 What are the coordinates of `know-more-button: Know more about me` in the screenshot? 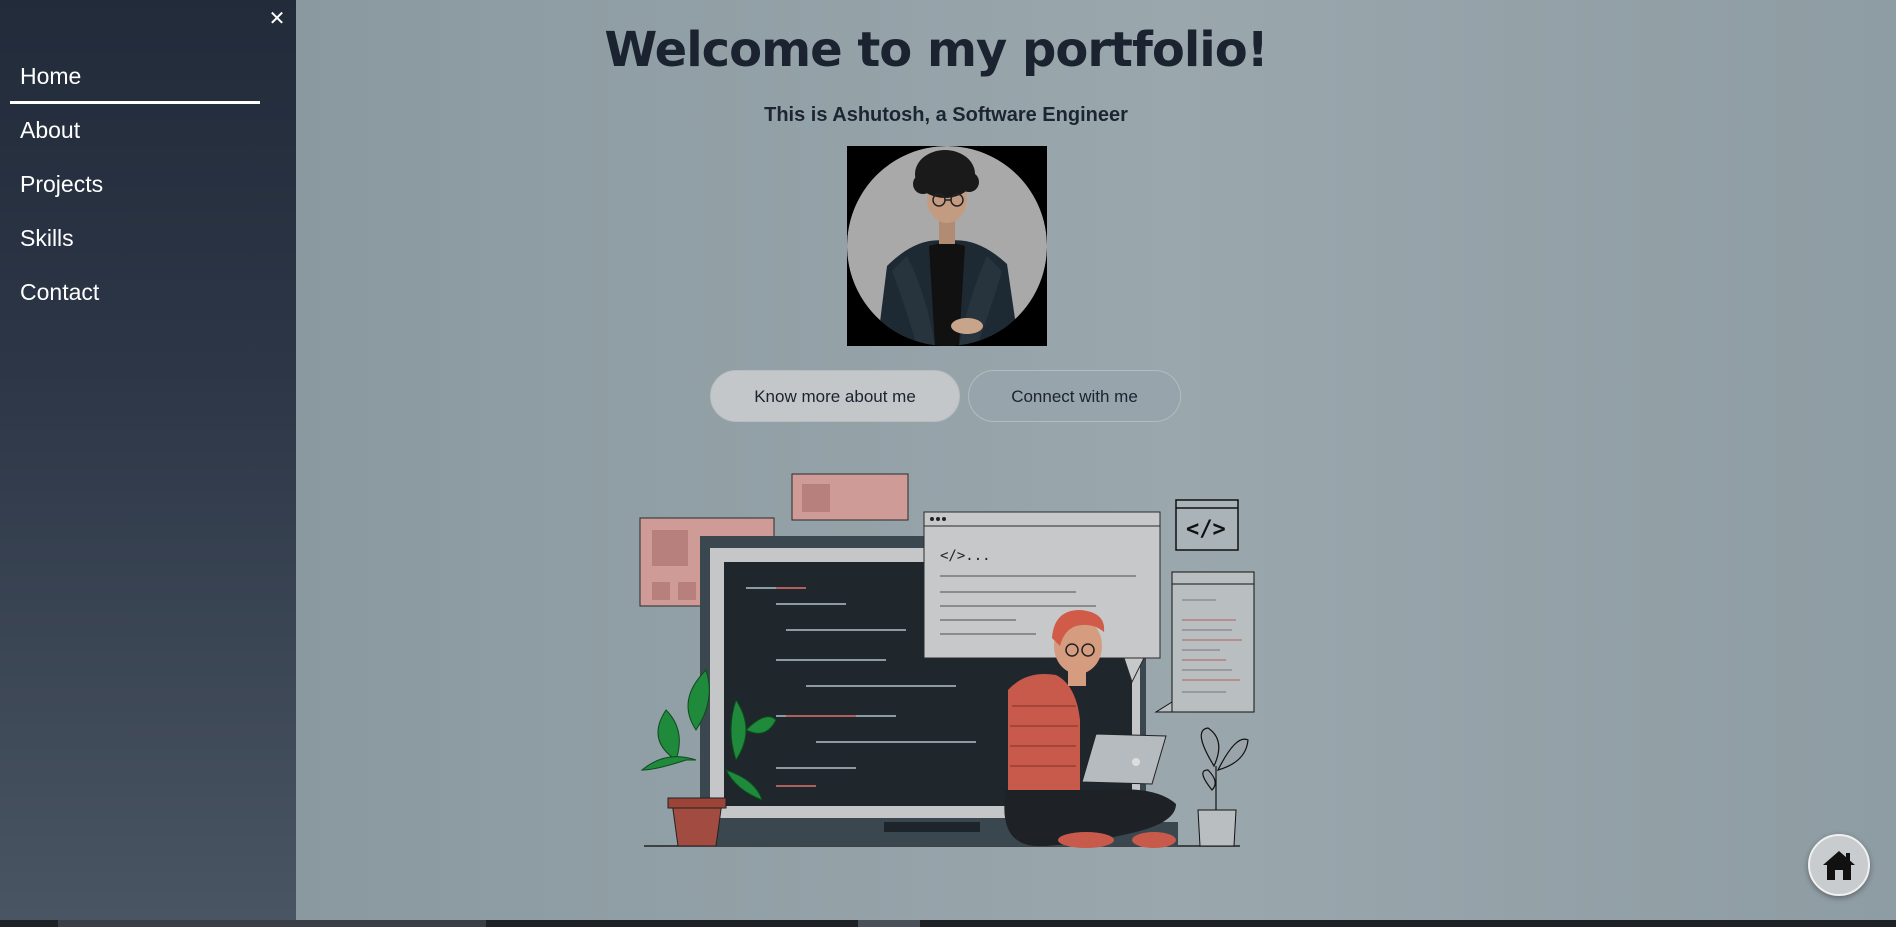 It's located at (835, 396).